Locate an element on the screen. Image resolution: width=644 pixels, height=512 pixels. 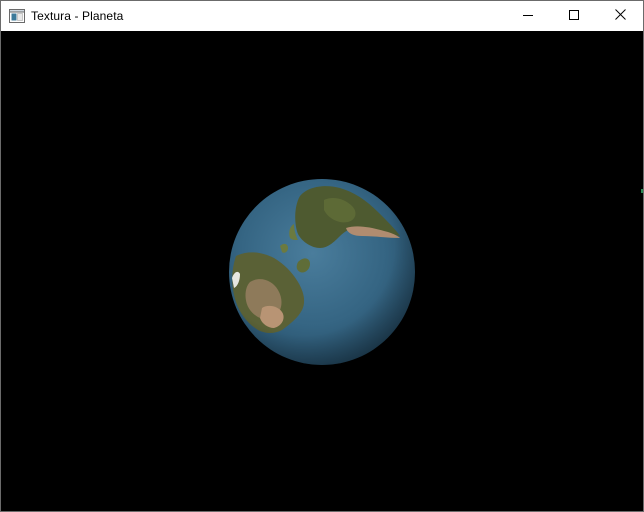
window-controls is located at coordinates (574, 16).